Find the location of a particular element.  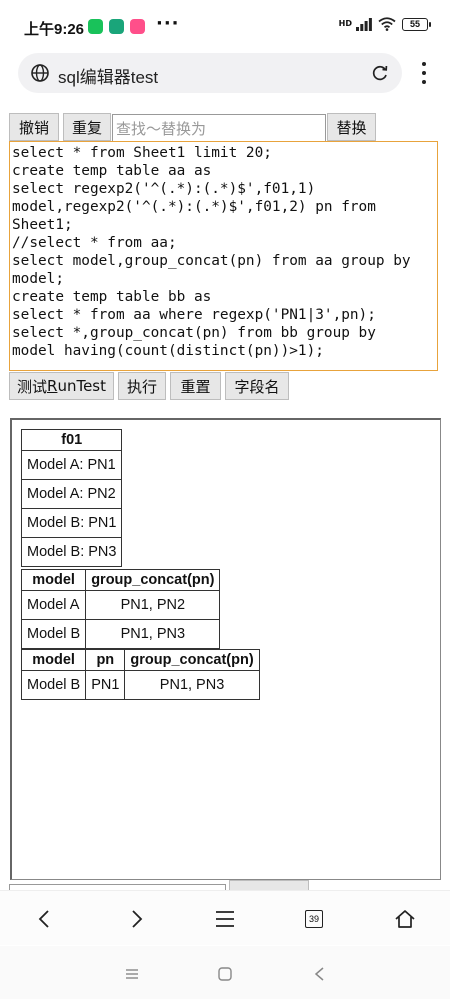

globe-icon is located at coordinates (40, 73).